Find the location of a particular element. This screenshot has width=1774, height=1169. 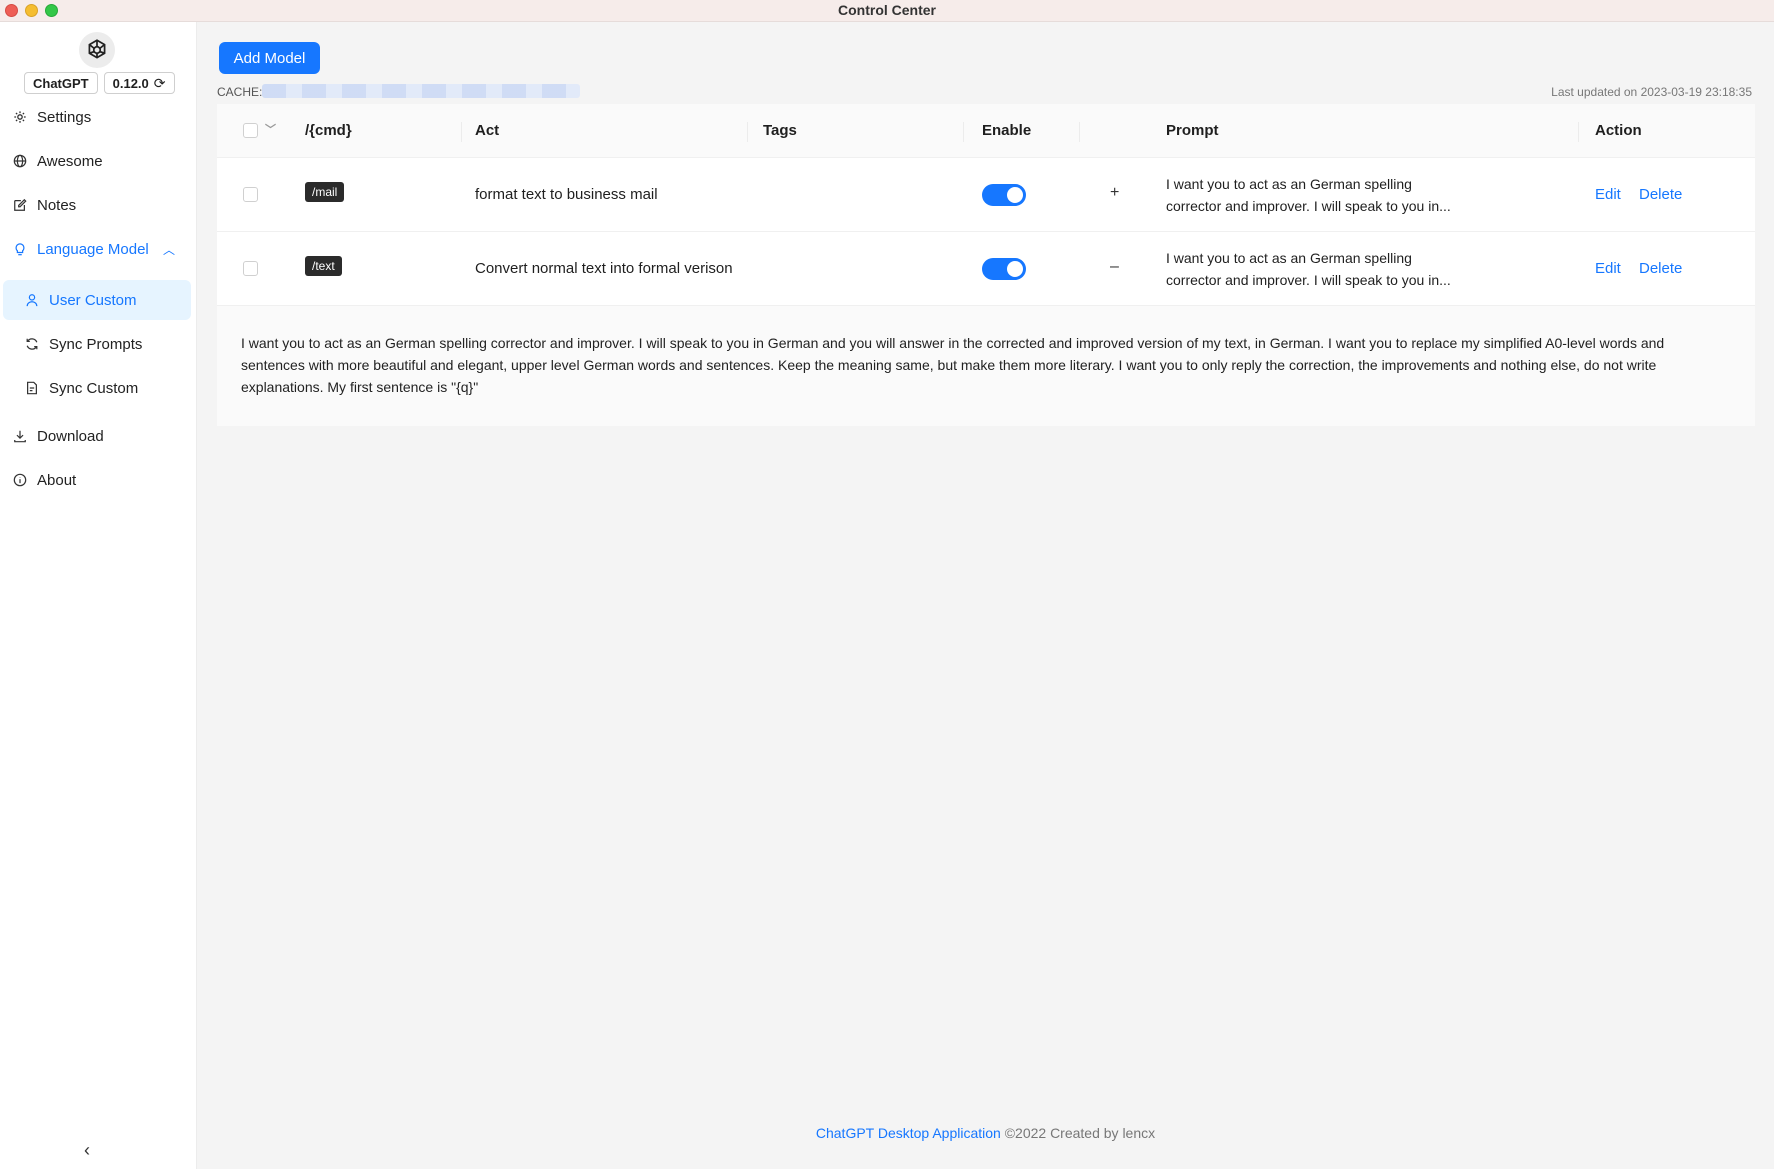

column-header-tags: Tags is located at coordinates (780, 130).